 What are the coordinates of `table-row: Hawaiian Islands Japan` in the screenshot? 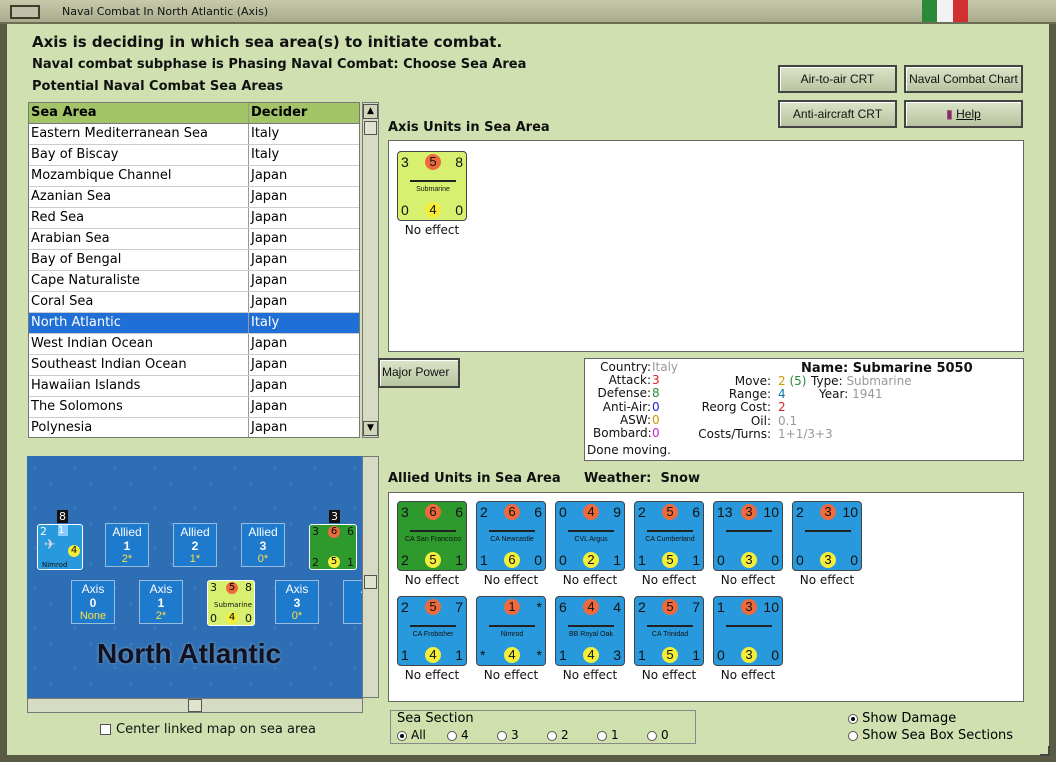 It's located at (194, 386).